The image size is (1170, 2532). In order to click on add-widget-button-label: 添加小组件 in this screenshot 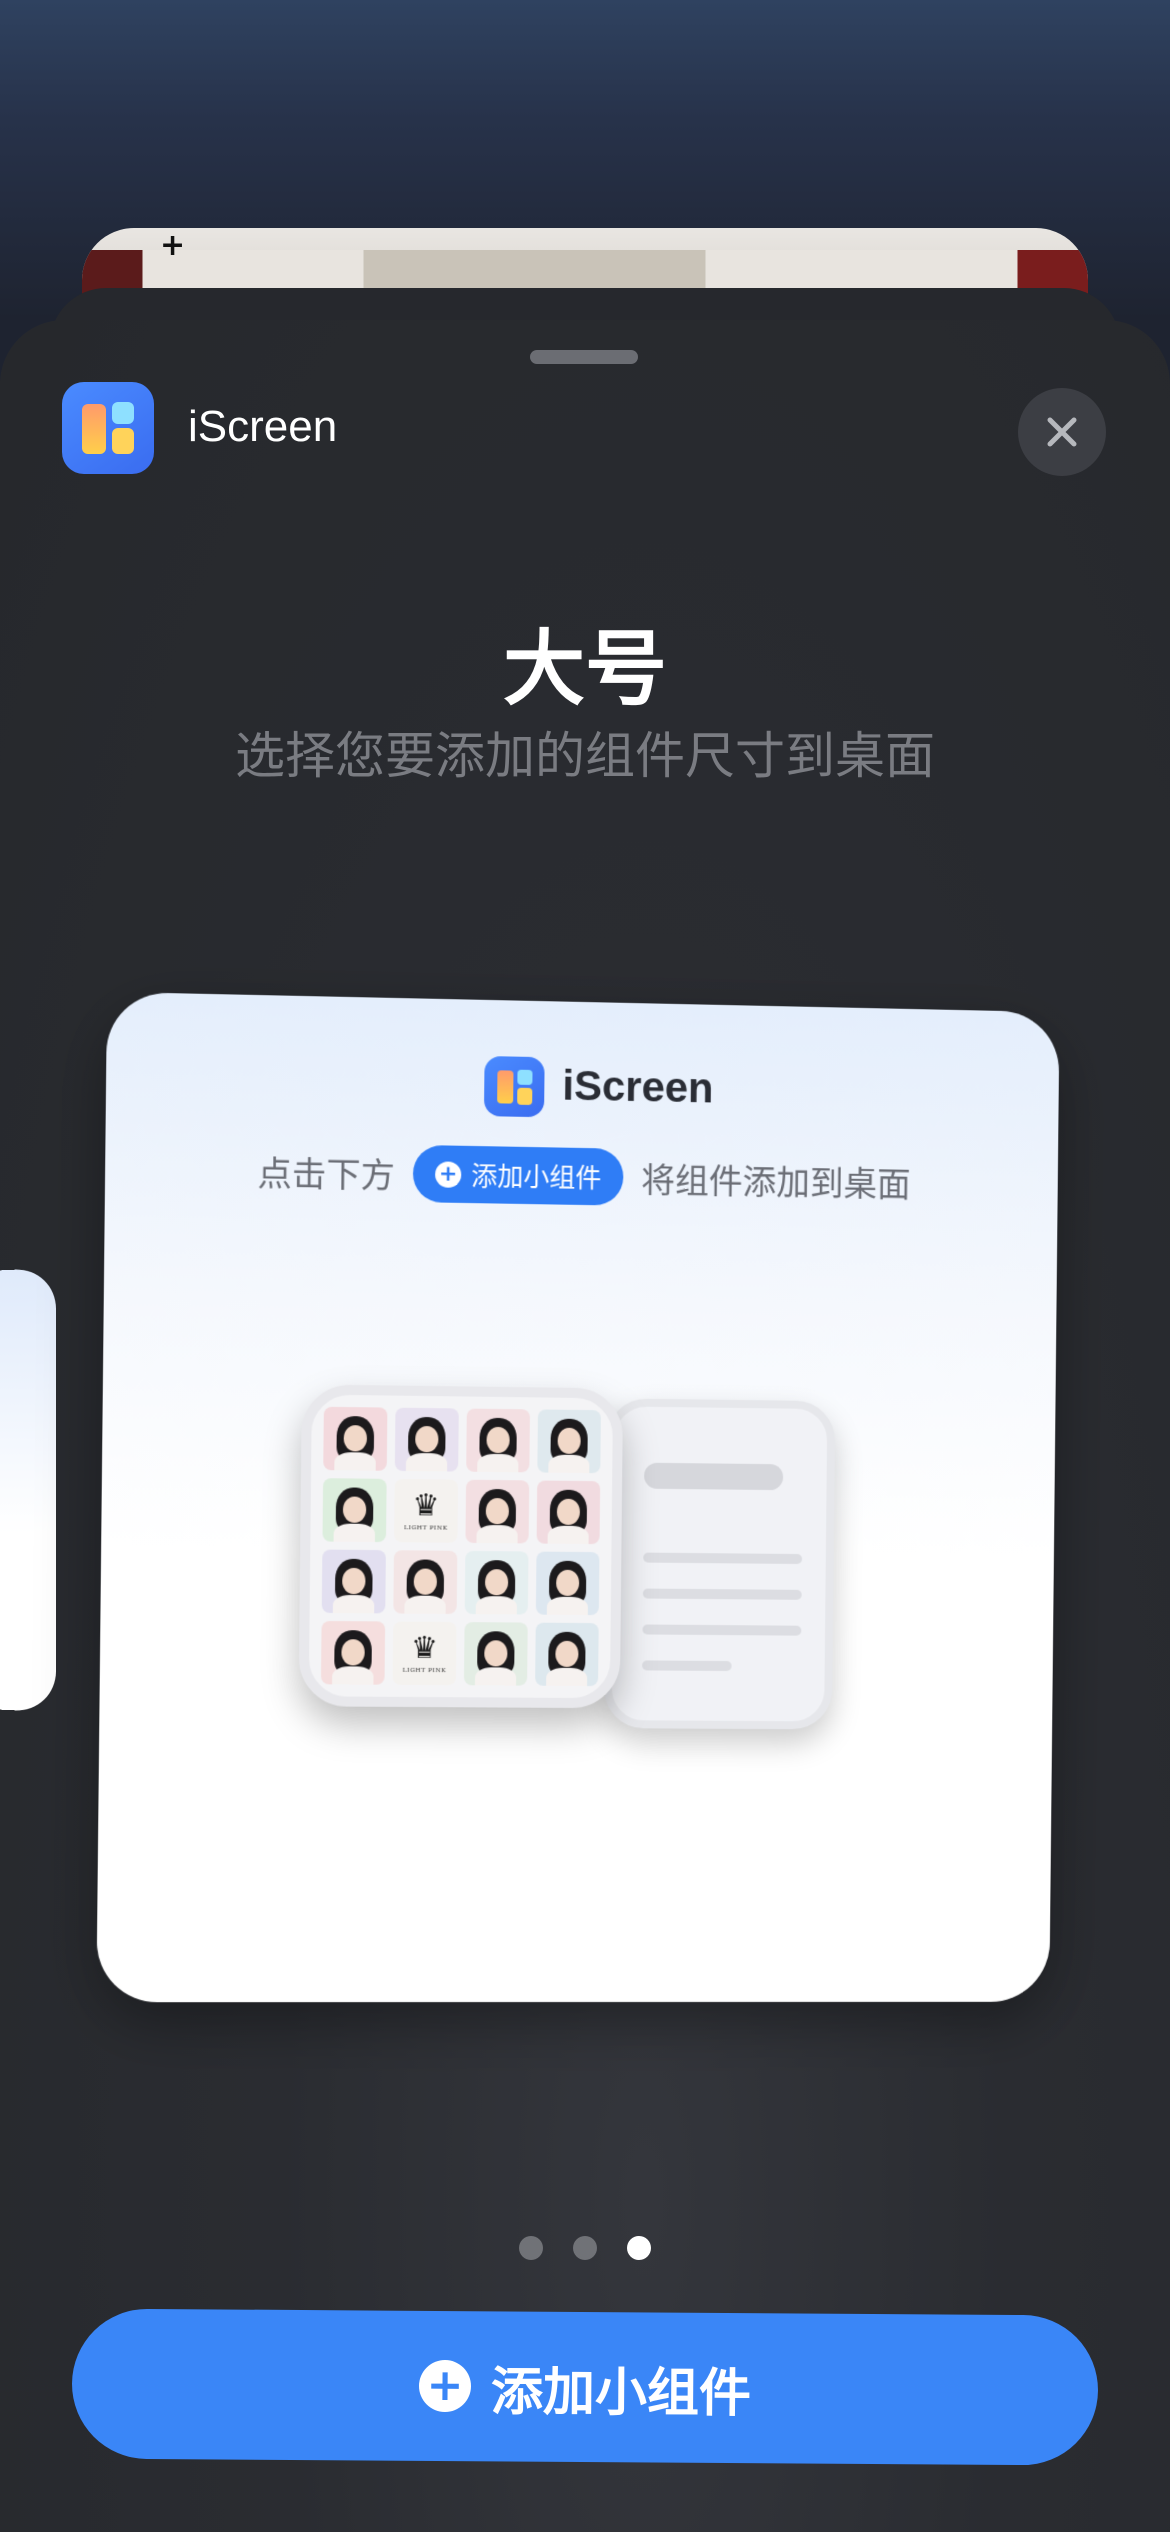, I will do `click(621, 2387)`.